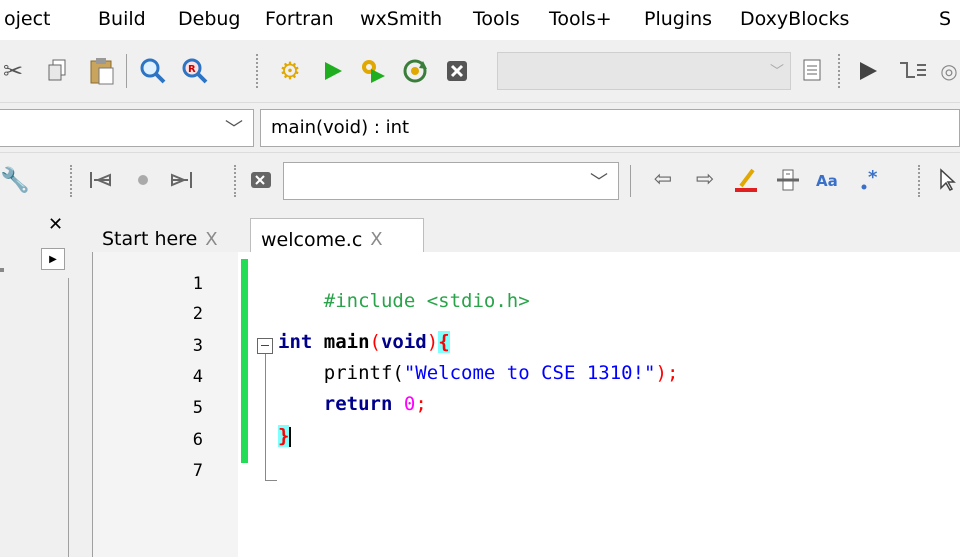 The height and width of the screenshot is (557, 960). I want to click on code-brace-highlight: }, so click(284, 436).